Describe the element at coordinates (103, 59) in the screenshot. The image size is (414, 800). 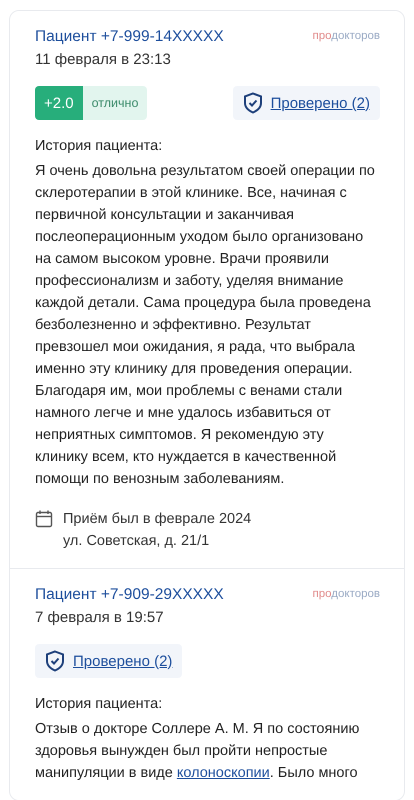
I see `review-date: 11 февраля в 23:13` at that location.